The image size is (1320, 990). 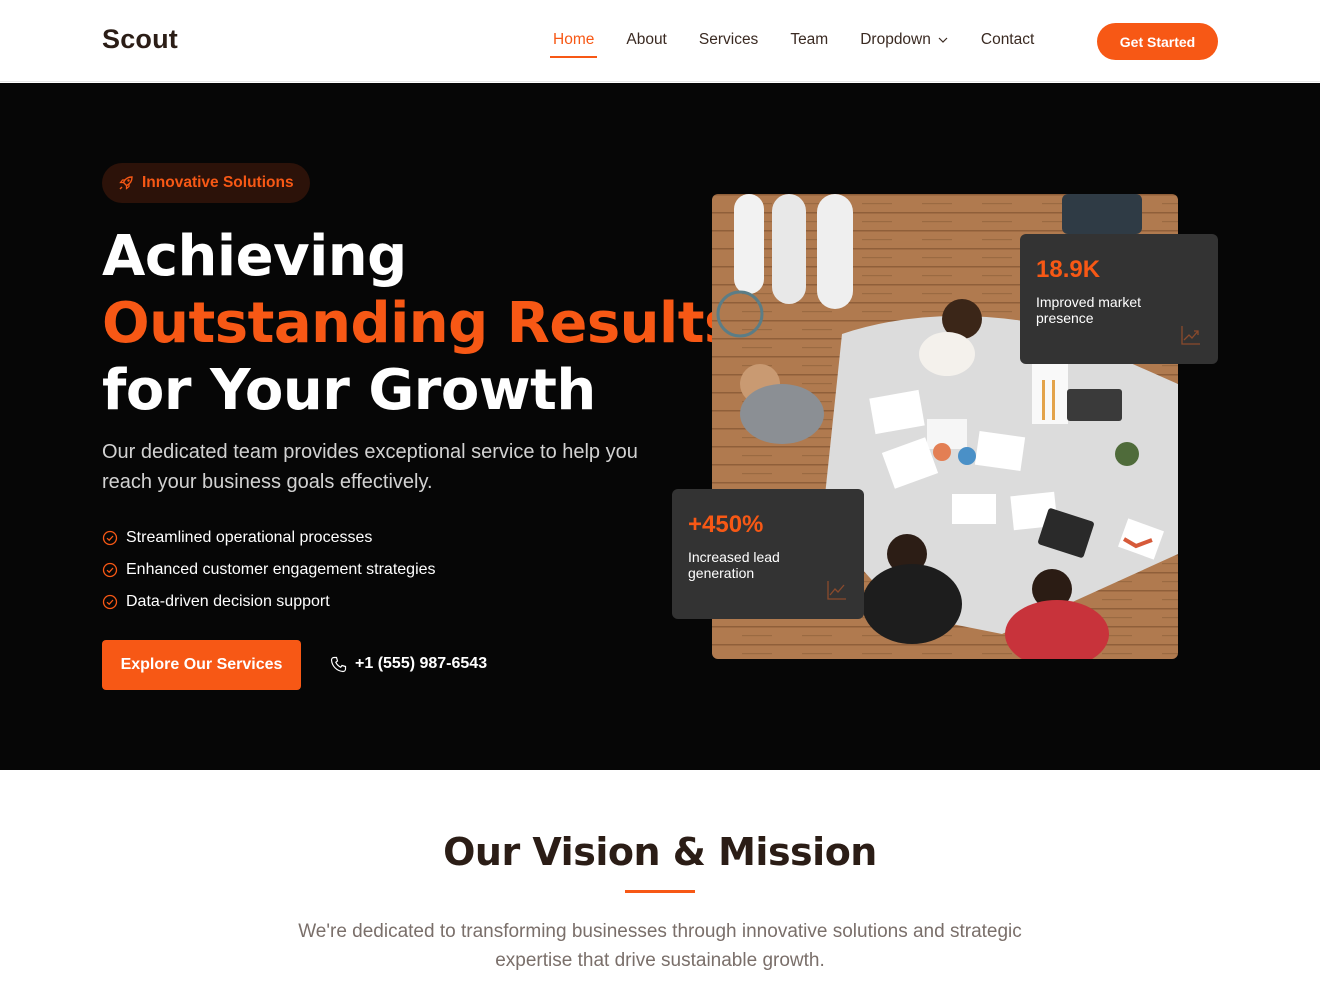 What do you see at coordinates (646, 40) in the screenshot?
I see `nav-about: About` at bounding box center [646, 40].